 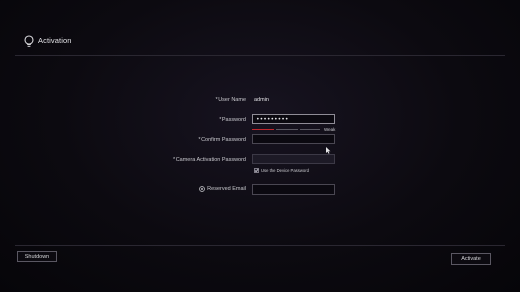 I want to click on email-icon, so click(x=202, y=189).